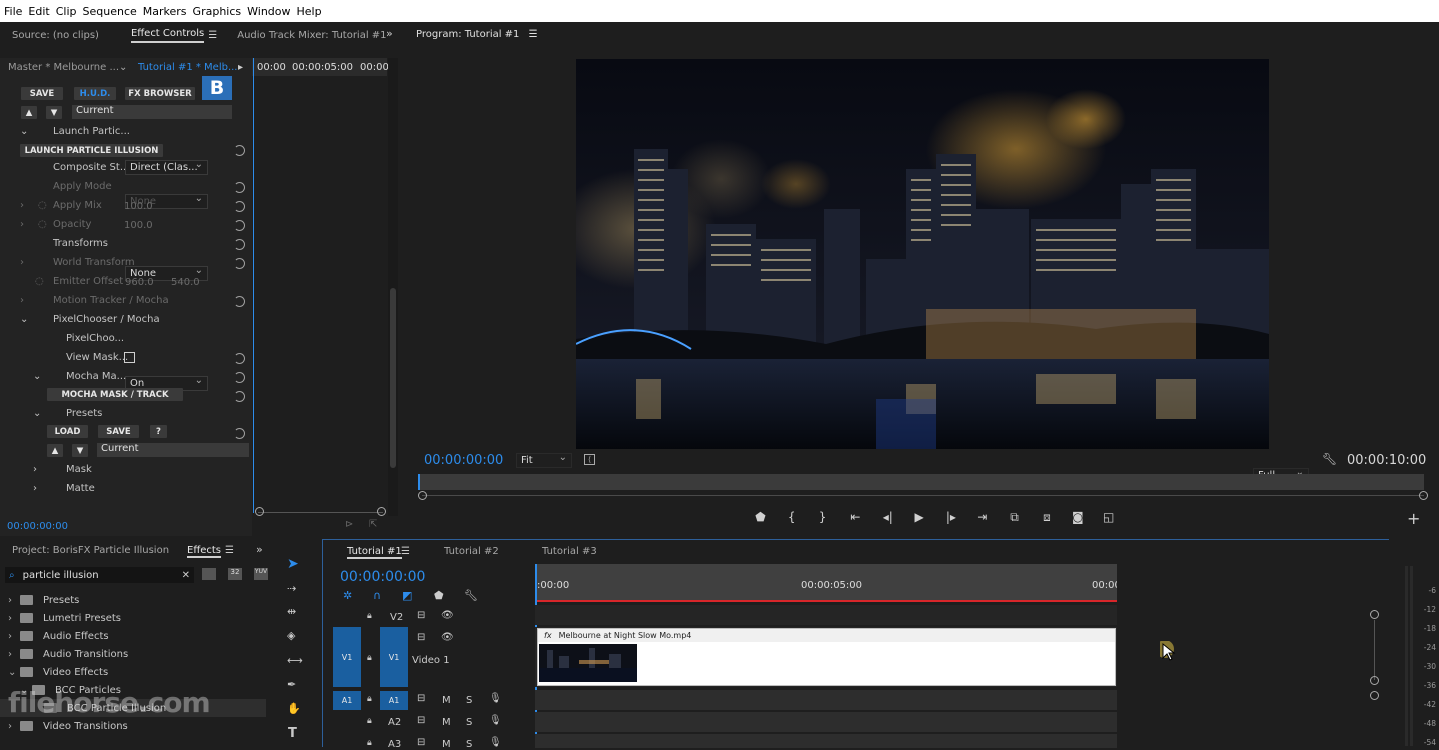  What do you see at coordinates (240, 67) in the screenshot?
I see `play-triangle-icon: ▸` at bounding box center [240, 67].